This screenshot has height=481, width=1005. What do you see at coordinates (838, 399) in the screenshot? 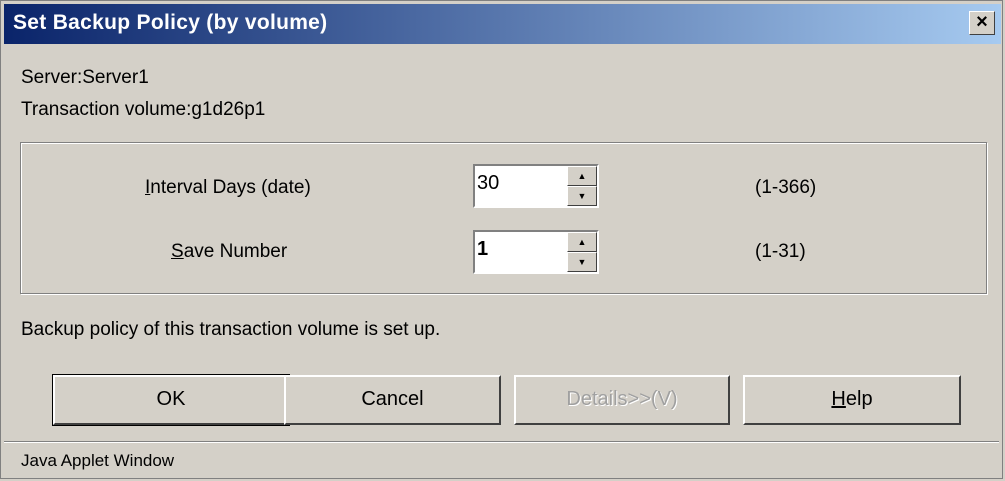
I see `help-mnemonic: H` at bounding box center [838, 399].